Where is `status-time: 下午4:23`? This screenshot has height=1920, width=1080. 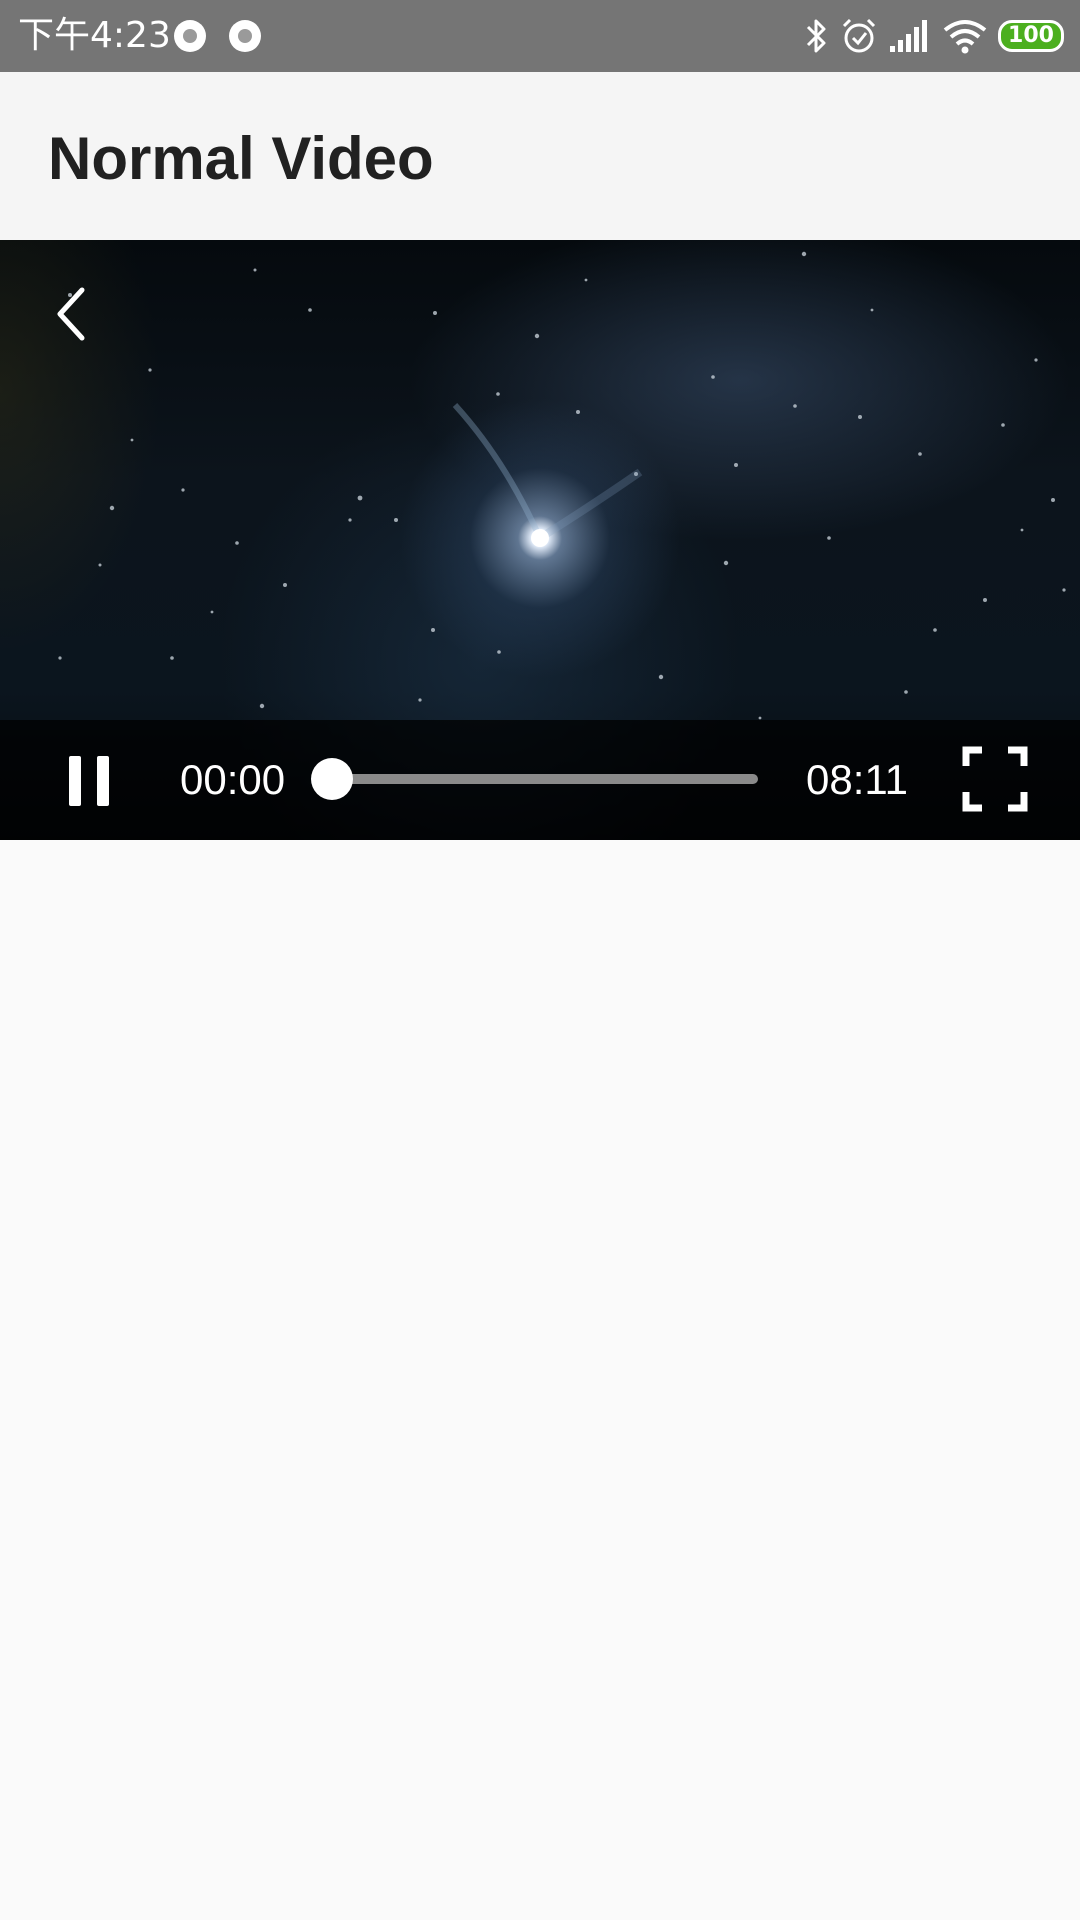
status-time: 下午4:23 is located at coordinates (94, 35).